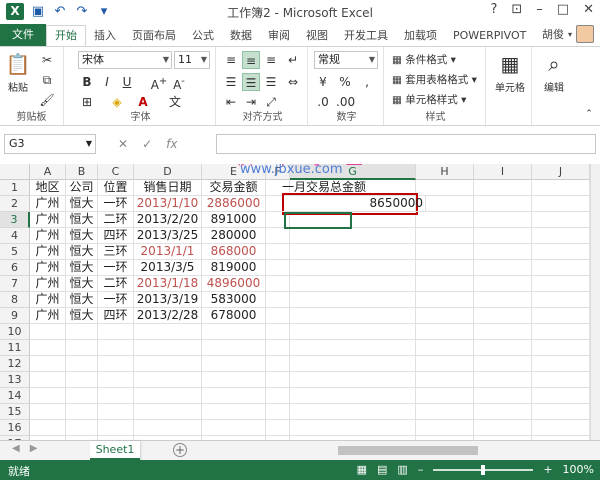  Describe the element at coordinates (445, 300) in the screenshot. I see `cell-h8` at that location.